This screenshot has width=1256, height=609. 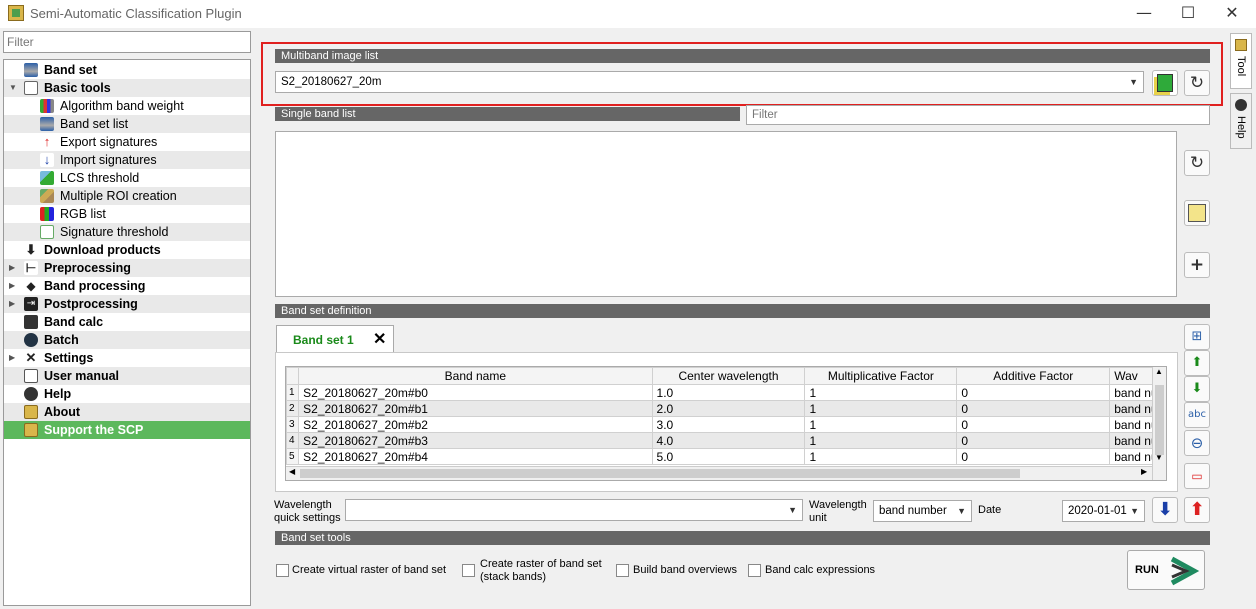 What do you see at coordinates (1197, 415) in the screenshot?
I see `sort-by-name-button: abc` at bounding box center [1197, 415].